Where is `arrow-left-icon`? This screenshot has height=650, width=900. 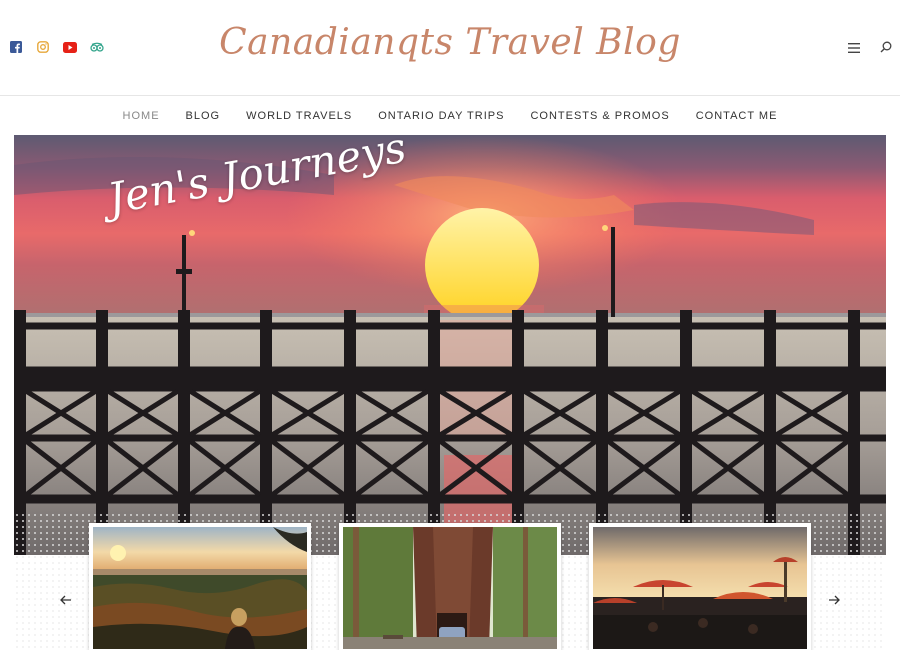
arrow-left-icon is located at coordinates (66, 600).